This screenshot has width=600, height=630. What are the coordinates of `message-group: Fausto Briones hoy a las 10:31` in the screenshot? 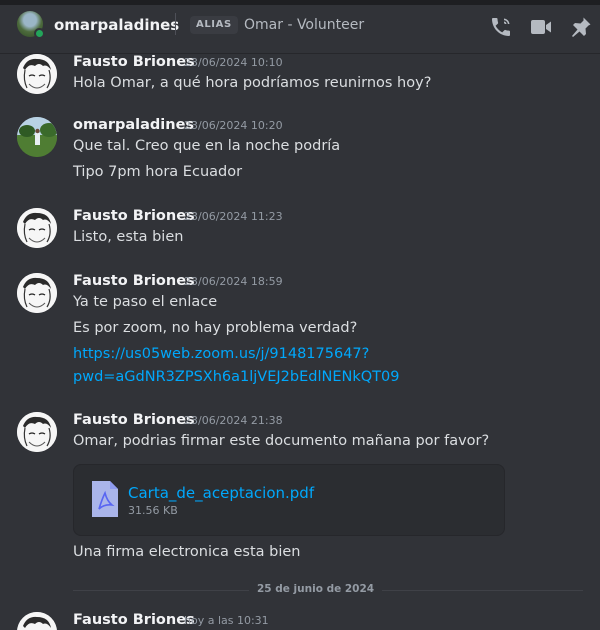 It's located at (300, 621).